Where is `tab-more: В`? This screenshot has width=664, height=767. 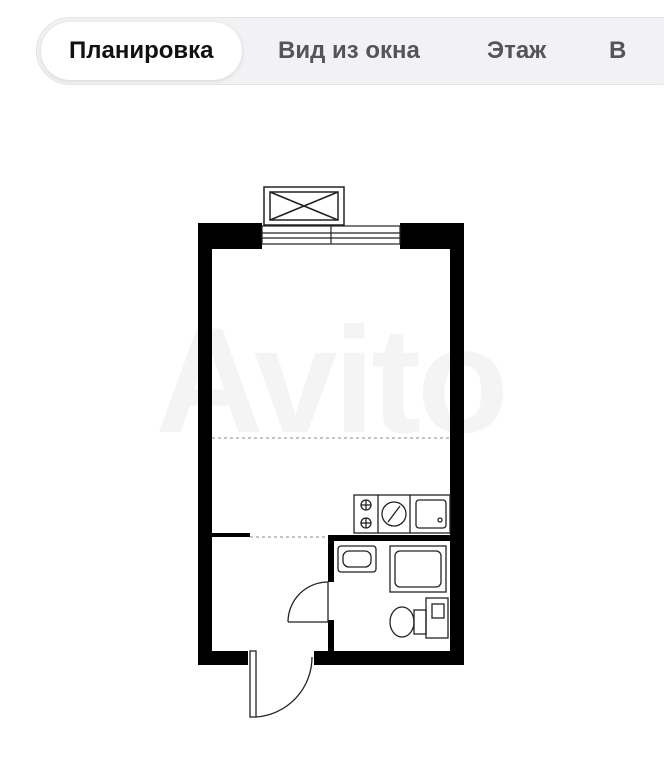 tab-more: В is located at coordinates (617, 51).